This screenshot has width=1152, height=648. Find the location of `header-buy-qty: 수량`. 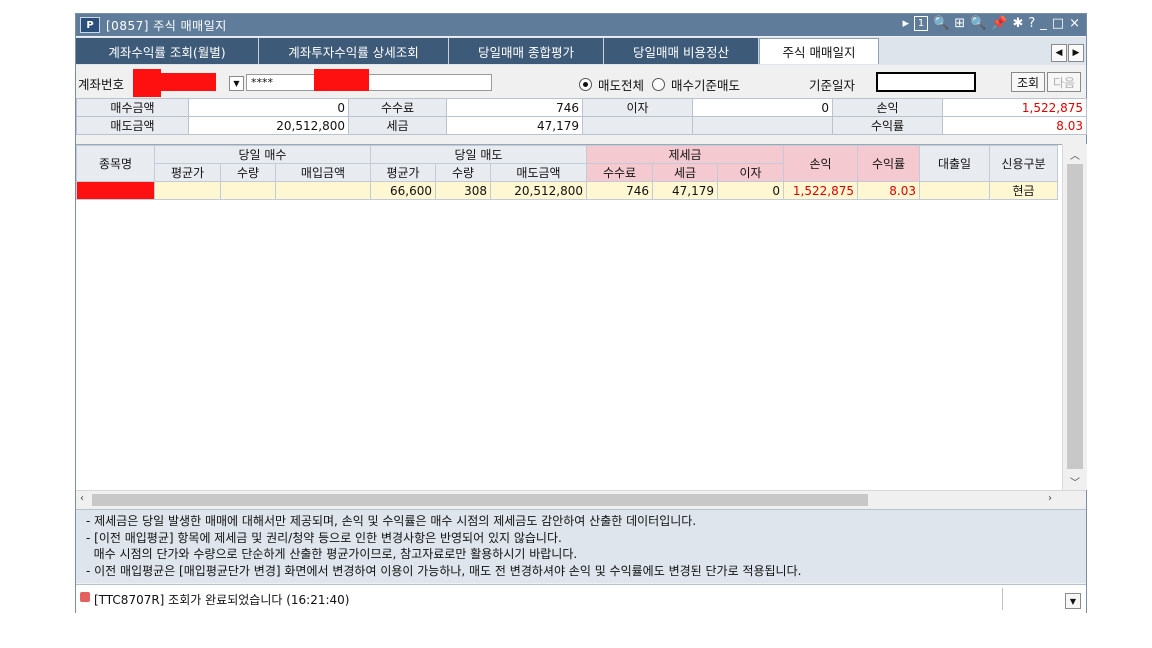

header-buy-qty: 수량 is located at coordinates (248, 172).